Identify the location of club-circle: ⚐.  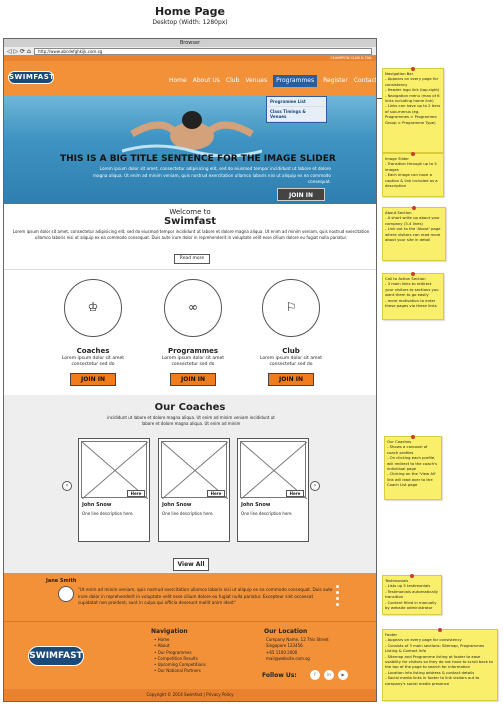
(291, 308).